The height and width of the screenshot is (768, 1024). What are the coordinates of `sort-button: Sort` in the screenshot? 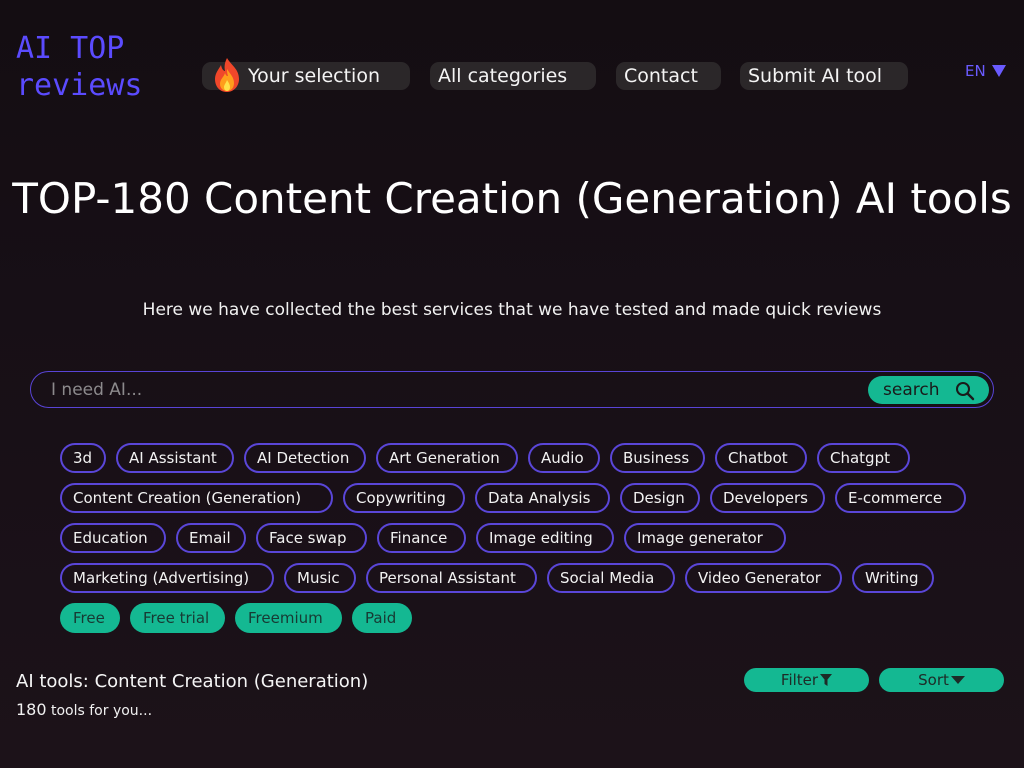 It's located at (941, 680).